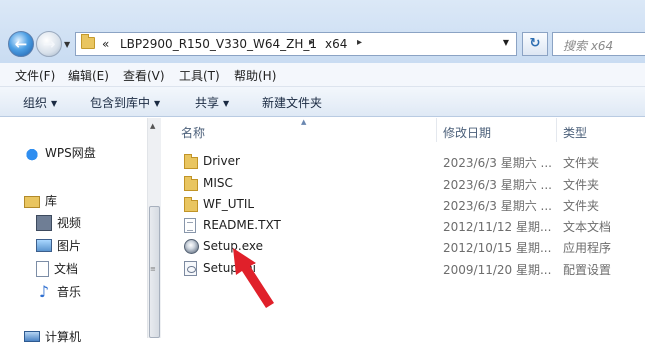 The image size is (645, 345). What do you see at coordinates (467, 132) in the screenshot?
I see `column-header-date: 修改日期` at bounding box center [467, 132].